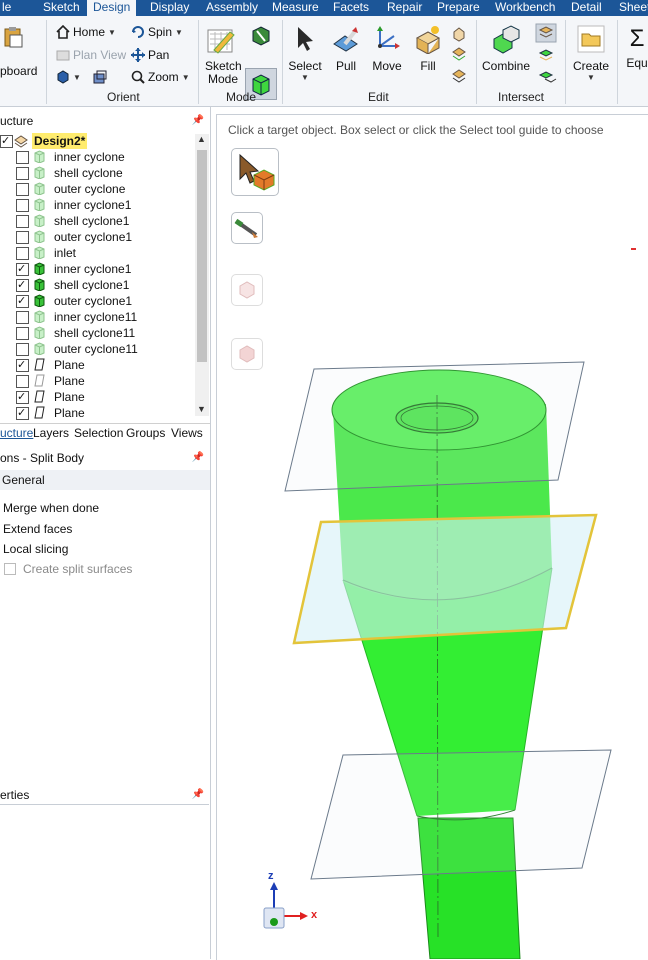 This screenshot has width=648, height=960. Describe the element at coordinates (633, 8) in the screenshot. I see `menu-tab-sheet: Sheet` at that location.